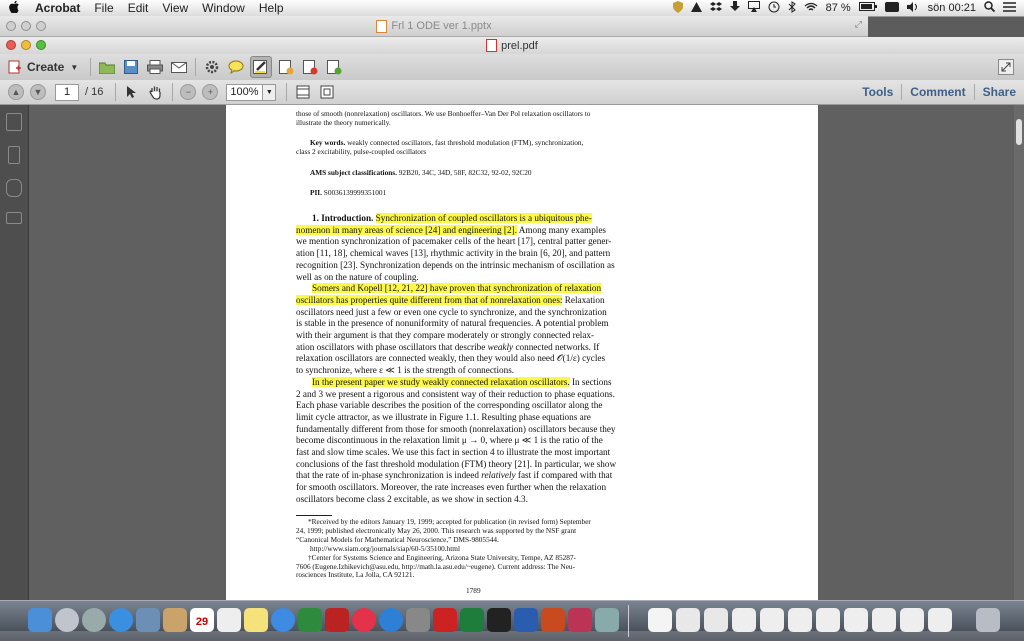 Image resolution: width=1024 pixels, height=641 pixels. Describe the element at coordinates (155, 67) in the screenshot. I see `print-button` at that location.